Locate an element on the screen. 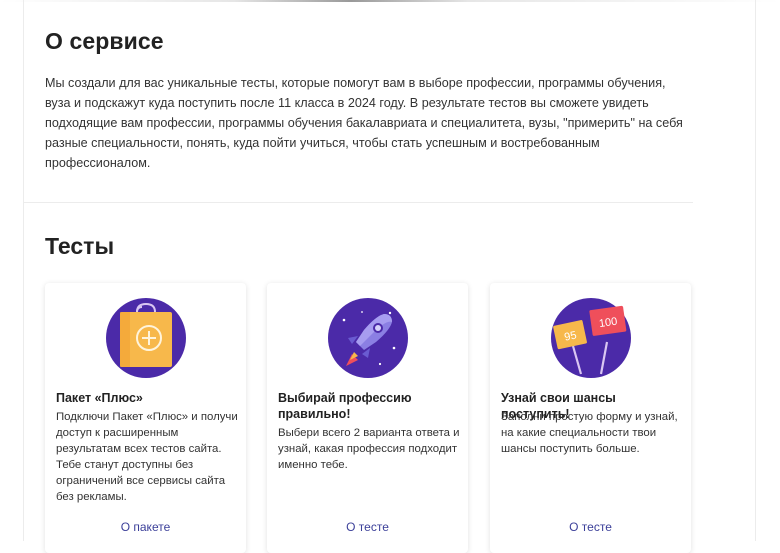  card-title: Выбирай профессию правильно! is located at coordinates (345, 406).